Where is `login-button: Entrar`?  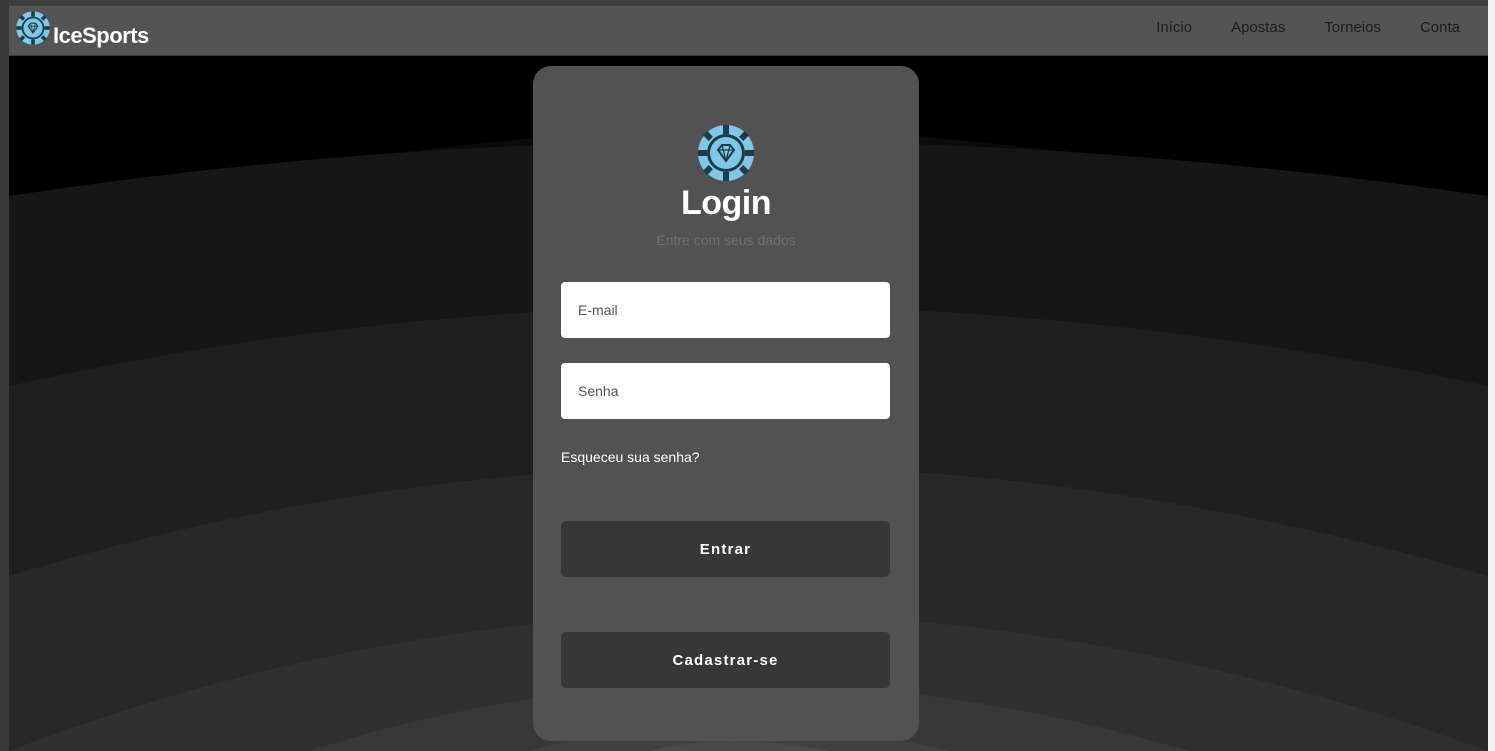 login-button: Entrar is located at coordinates (725, 549).